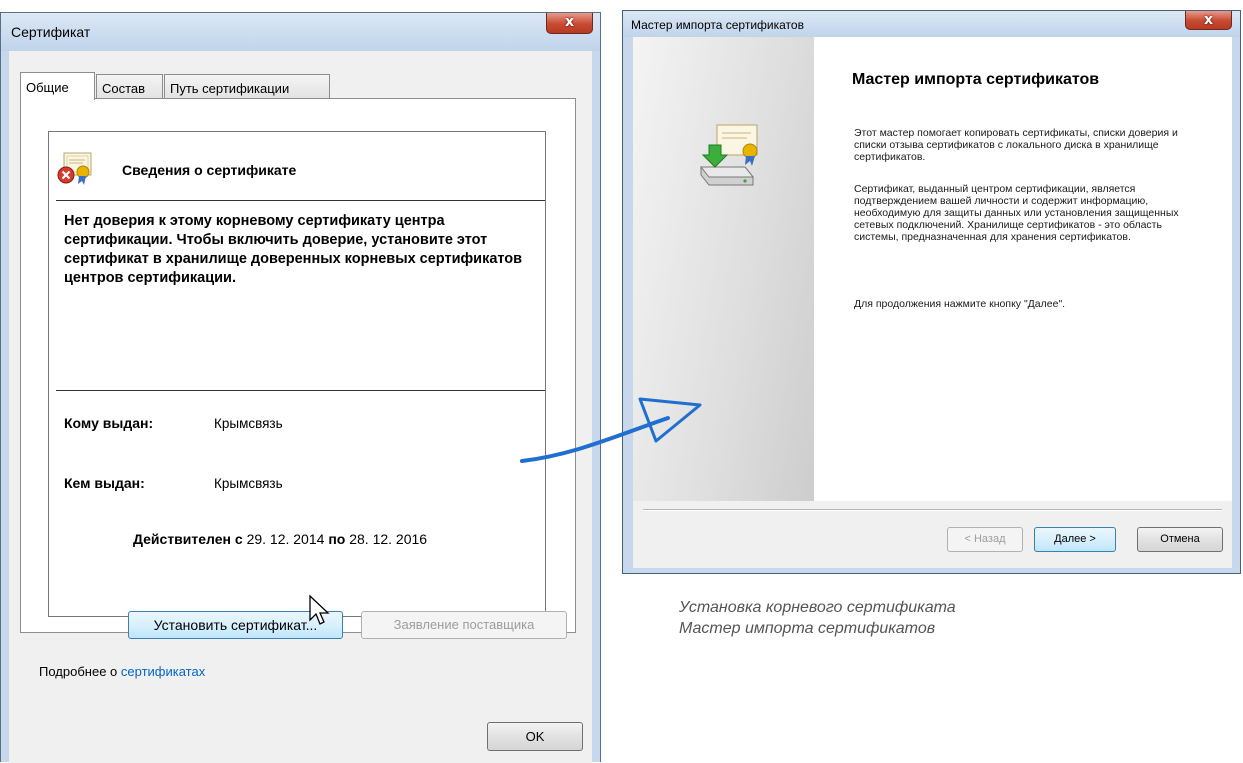 This screenshot has height=763, width=1243. I want to click on tab-general-label: Общие, so click(47, 87).